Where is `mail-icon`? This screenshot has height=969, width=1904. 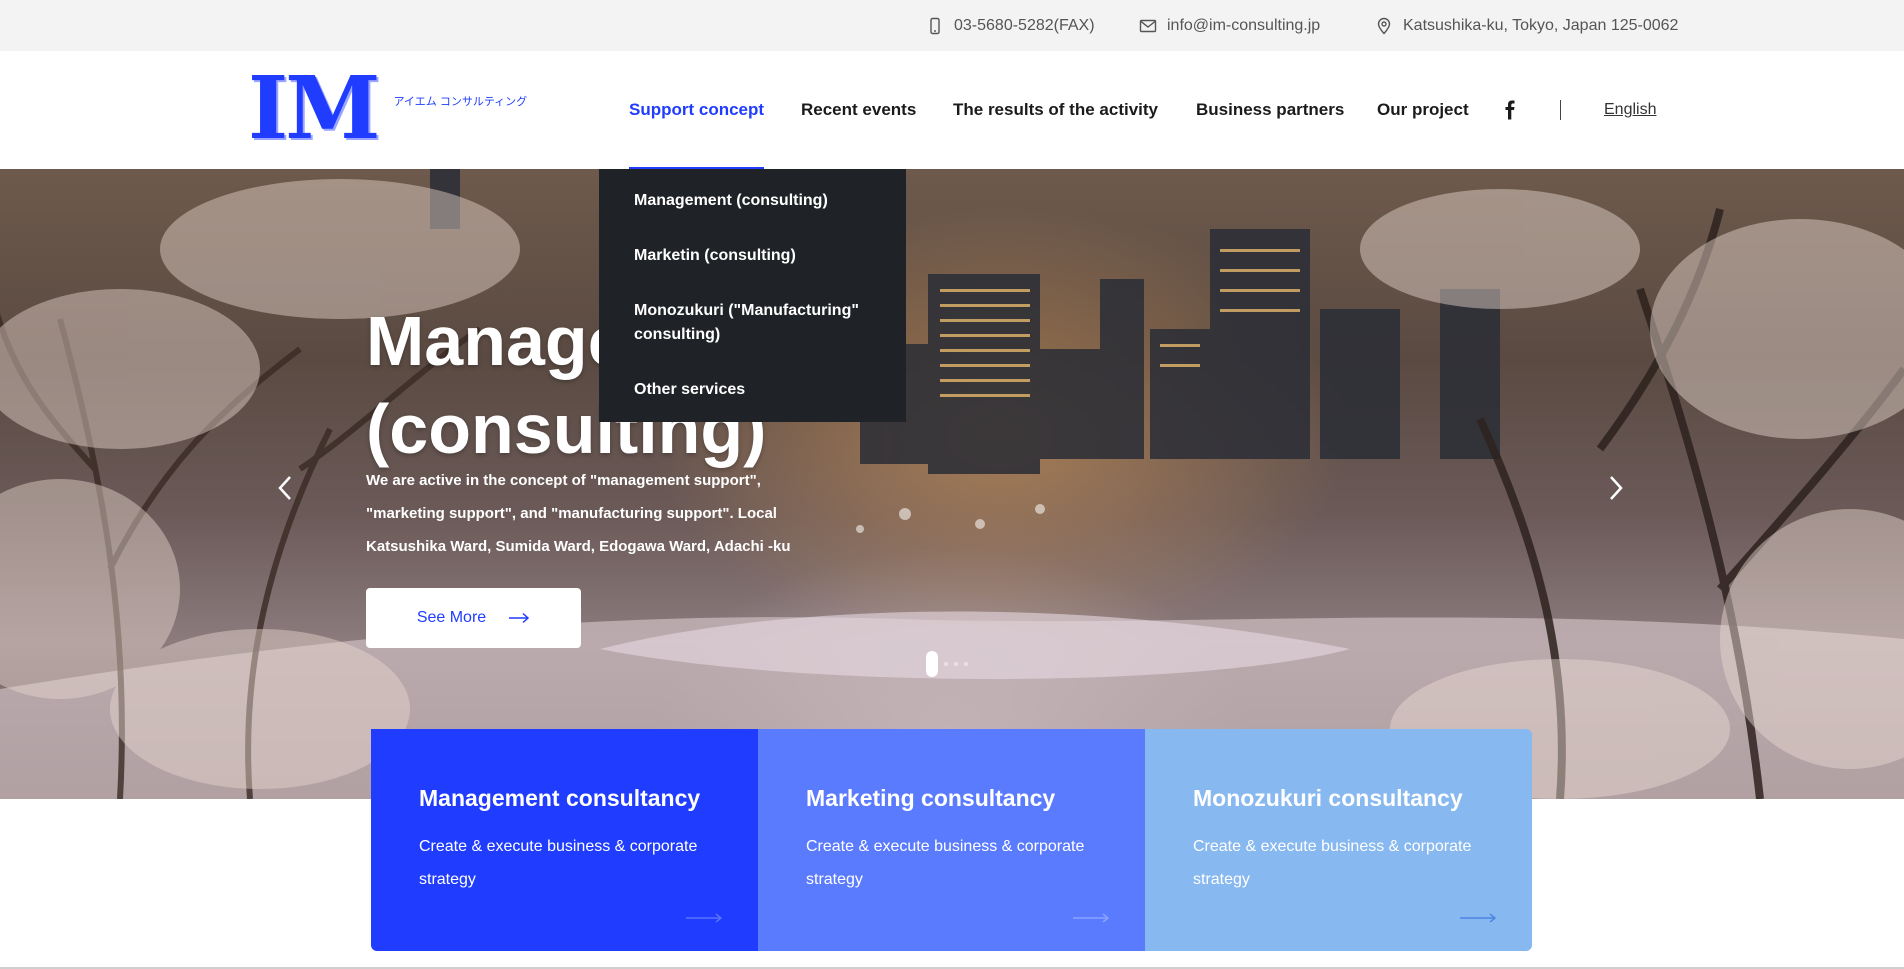 mail-icon is located at coordinates (1148, 25).